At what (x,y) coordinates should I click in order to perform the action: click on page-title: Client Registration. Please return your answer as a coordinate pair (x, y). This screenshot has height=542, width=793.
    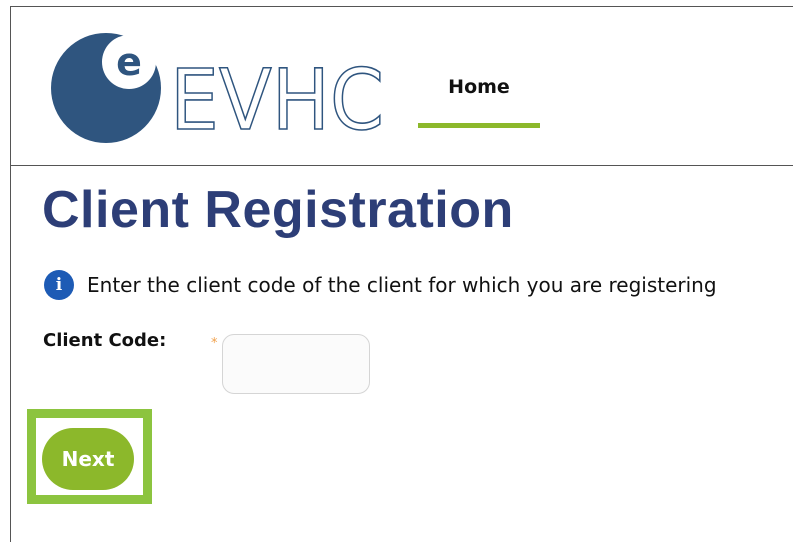
    Looking at the image, I should click on (278, 210).